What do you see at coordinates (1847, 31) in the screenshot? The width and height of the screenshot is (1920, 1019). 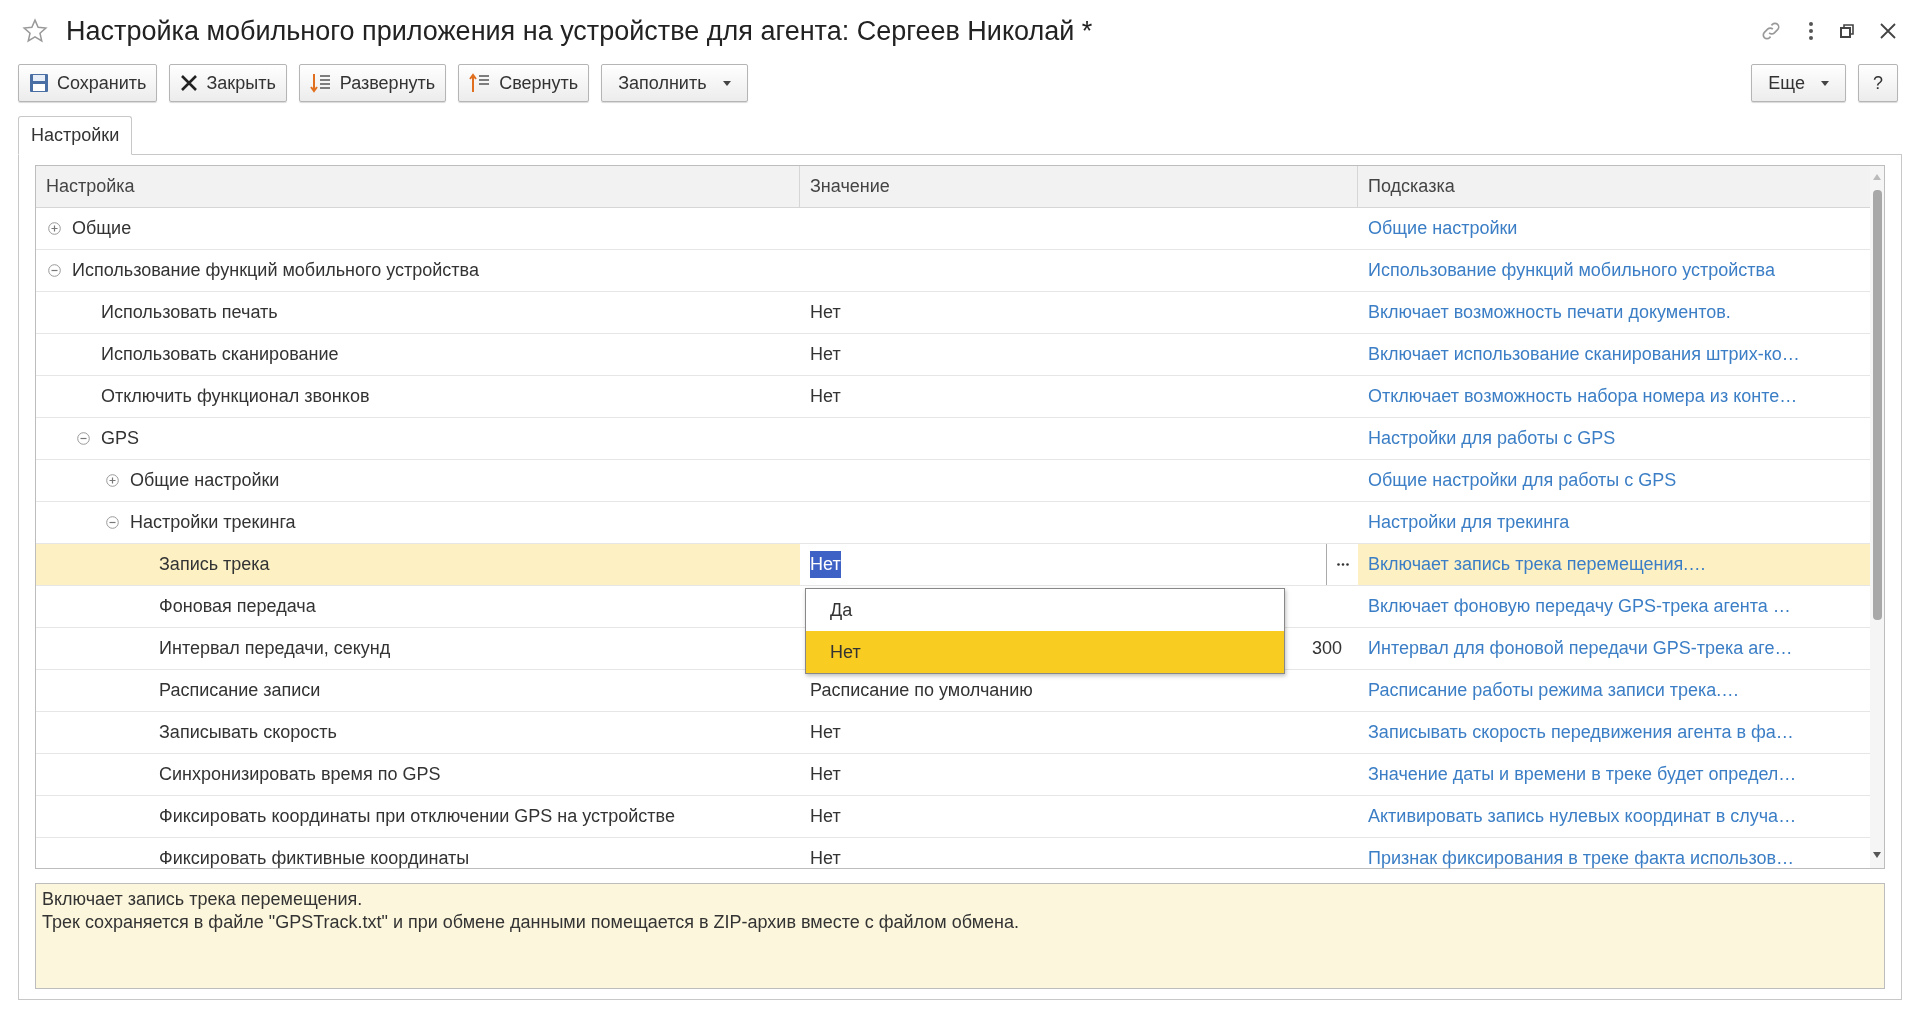 I see `restore-icon` at bounding box center [1847, 31].